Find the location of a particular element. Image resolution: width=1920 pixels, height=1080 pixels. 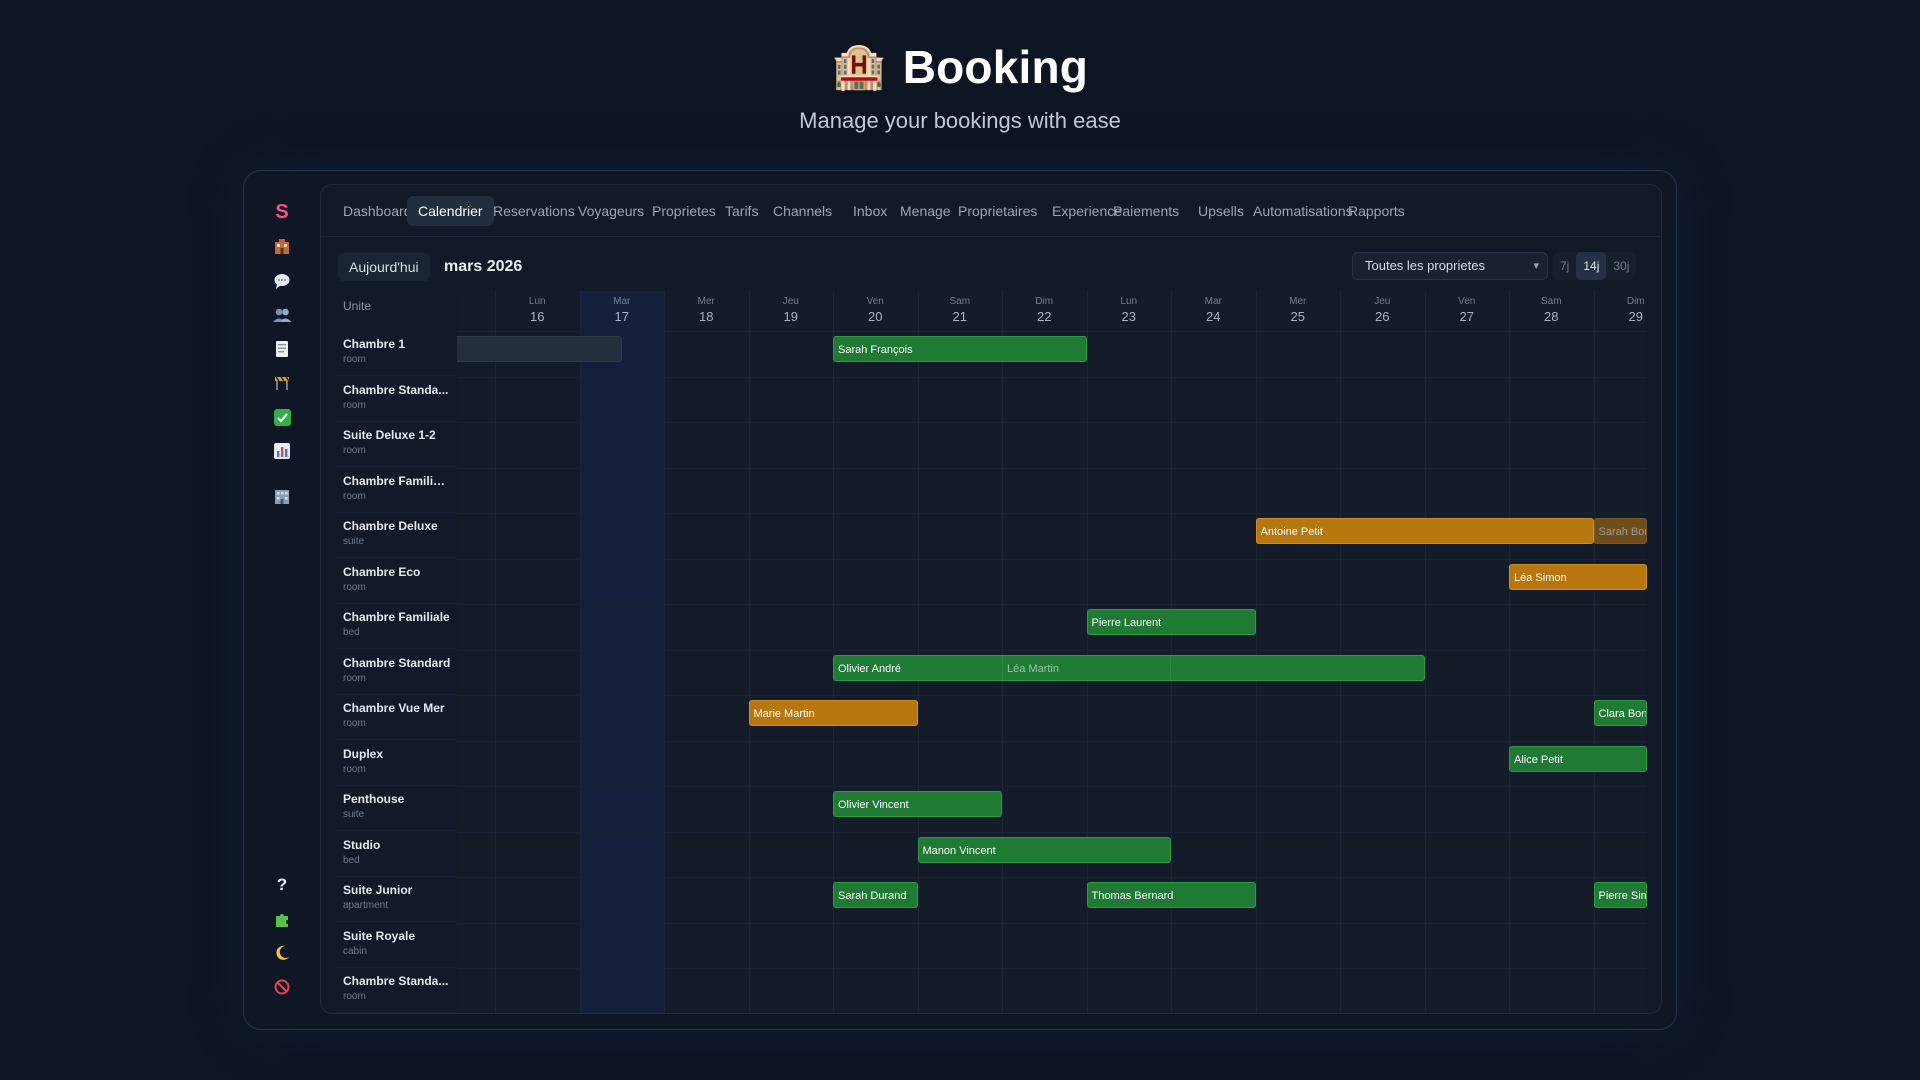

range-30j-button: 30j is located at coordinates (1621, 266).